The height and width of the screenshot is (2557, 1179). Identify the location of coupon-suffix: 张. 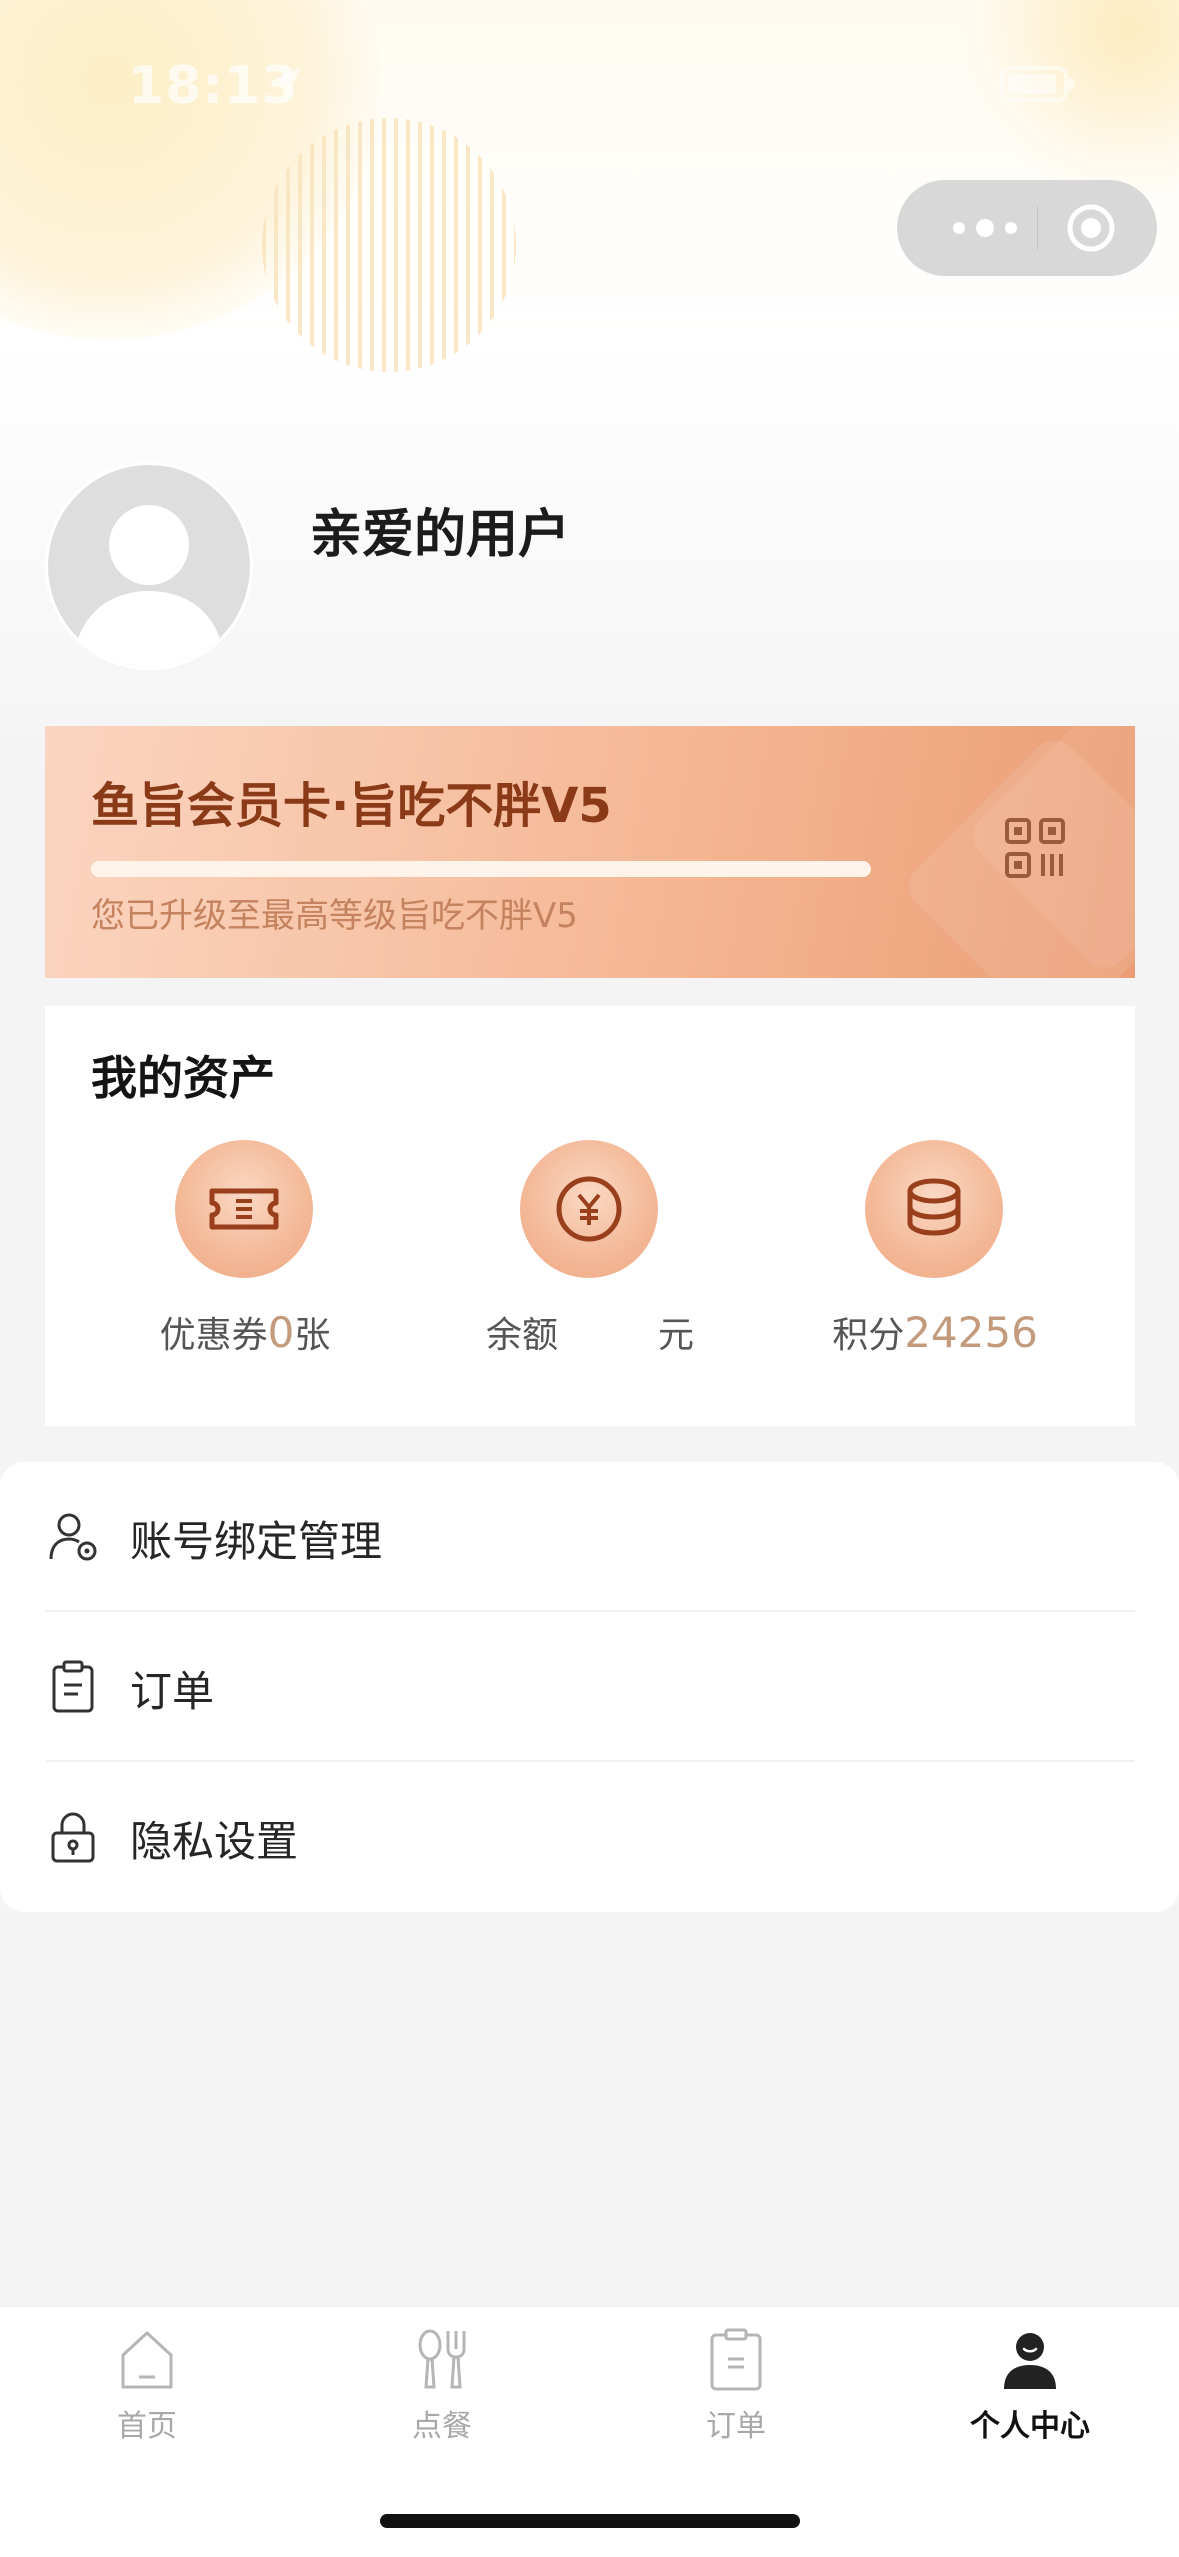
(312, 1335).